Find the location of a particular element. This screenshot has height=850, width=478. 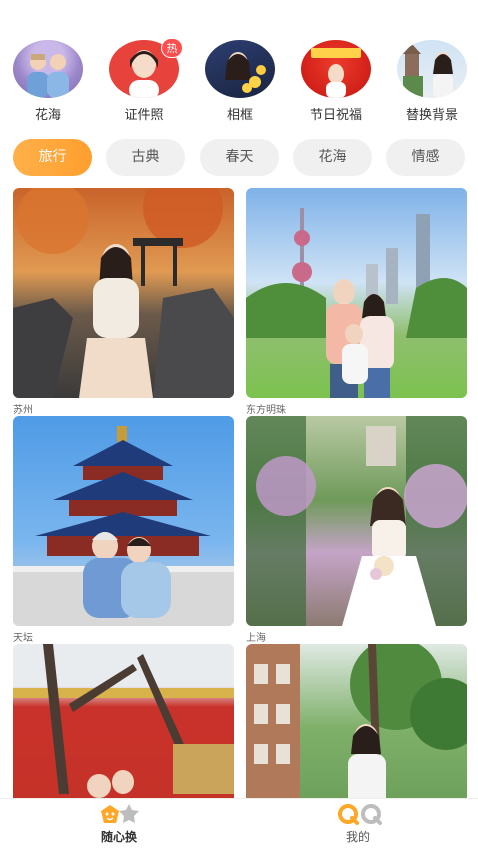

tag-spring: 春天 is located at coordinates (239, 157).